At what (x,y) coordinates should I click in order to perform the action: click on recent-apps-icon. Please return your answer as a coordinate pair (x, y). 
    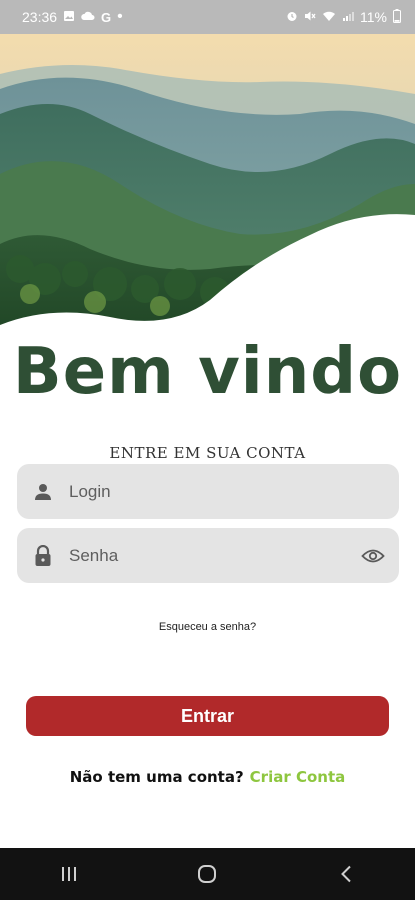
    Looking at the image, I should click on (69, 874).